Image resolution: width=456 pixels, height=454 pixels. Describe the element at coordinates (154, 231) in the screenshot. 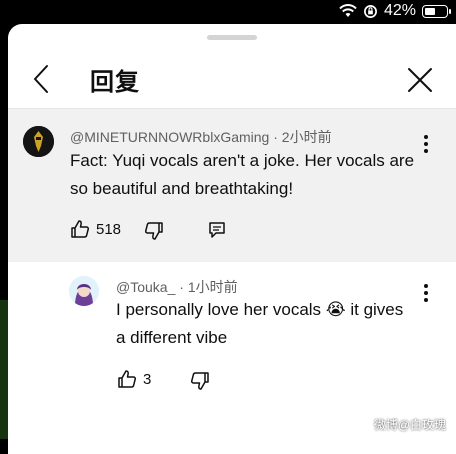

I see `thumbs-down-icon` at that location.